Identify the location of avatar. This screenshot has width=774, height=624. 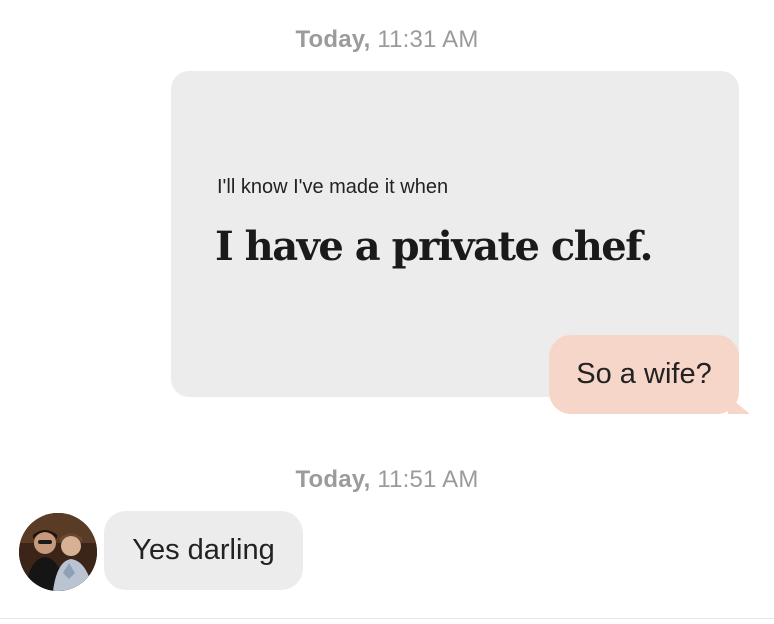
(58, 552).